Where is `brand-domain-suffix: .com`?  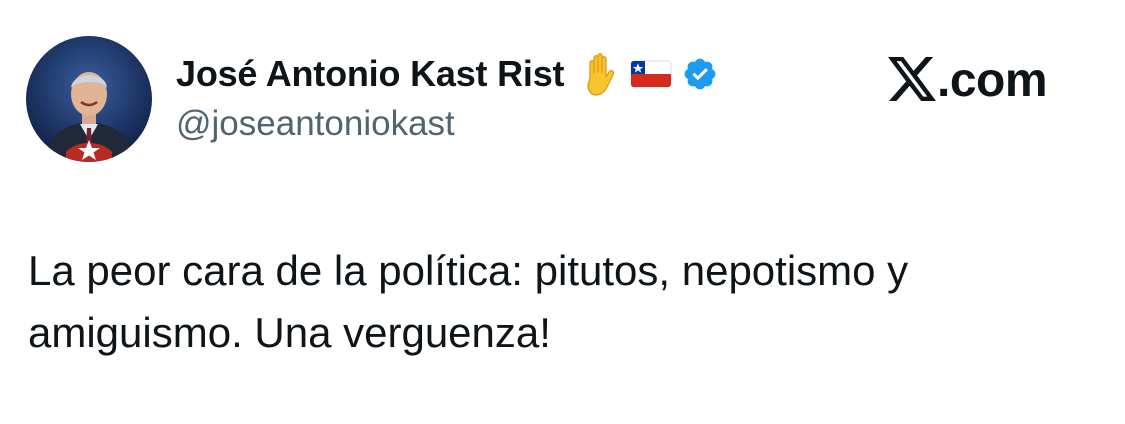 brand-domain-suffix: .com is located at coordinates (992, 80).